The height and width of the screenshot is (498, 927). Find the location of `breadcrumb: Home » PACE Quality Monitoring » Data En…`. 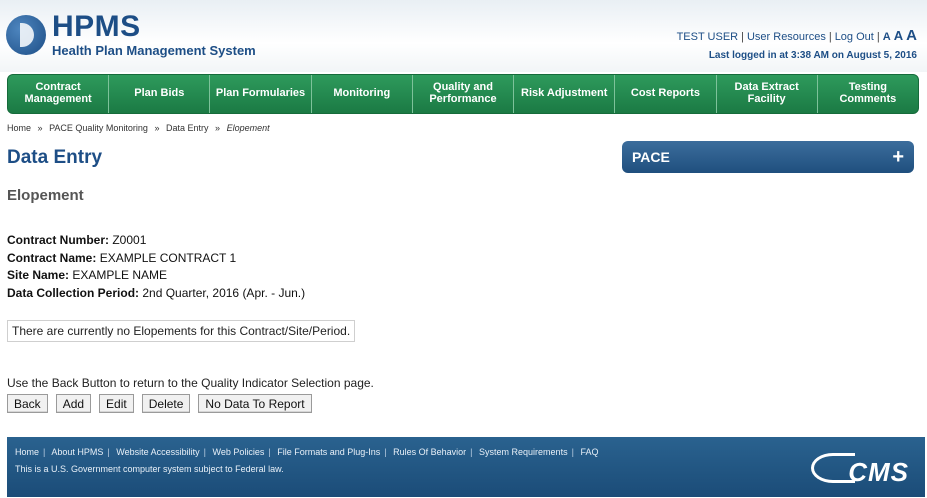

breadcrumb: Home » PACE Quality Monitoring » Data En… is located at coordinates (138, 128).